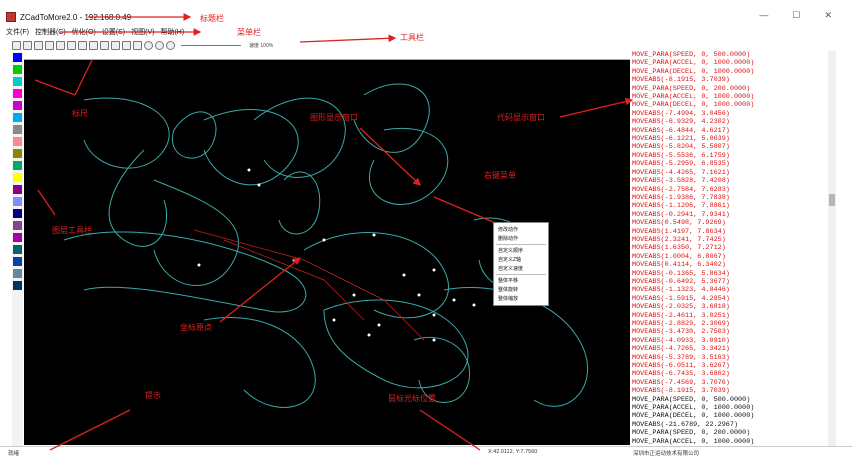 Image resolution: width=852 pixels, height=462 pixels. Describe the element at coordinates (334, 117) in the screenshot. I see `anno-graphic-window: 图形显示窗口` at that location.